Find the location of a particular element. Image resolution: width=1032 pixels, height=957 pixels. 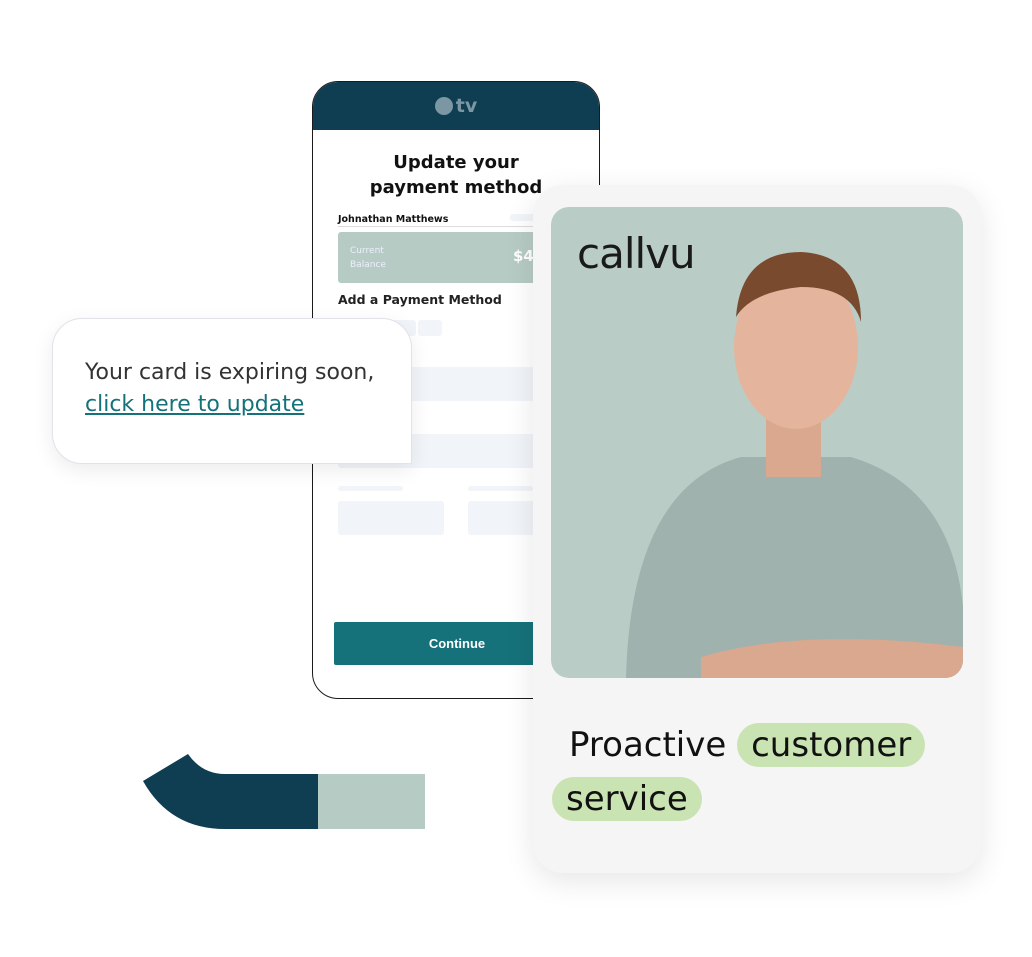

tagline-line2: service is located at coordinates (627, 799).